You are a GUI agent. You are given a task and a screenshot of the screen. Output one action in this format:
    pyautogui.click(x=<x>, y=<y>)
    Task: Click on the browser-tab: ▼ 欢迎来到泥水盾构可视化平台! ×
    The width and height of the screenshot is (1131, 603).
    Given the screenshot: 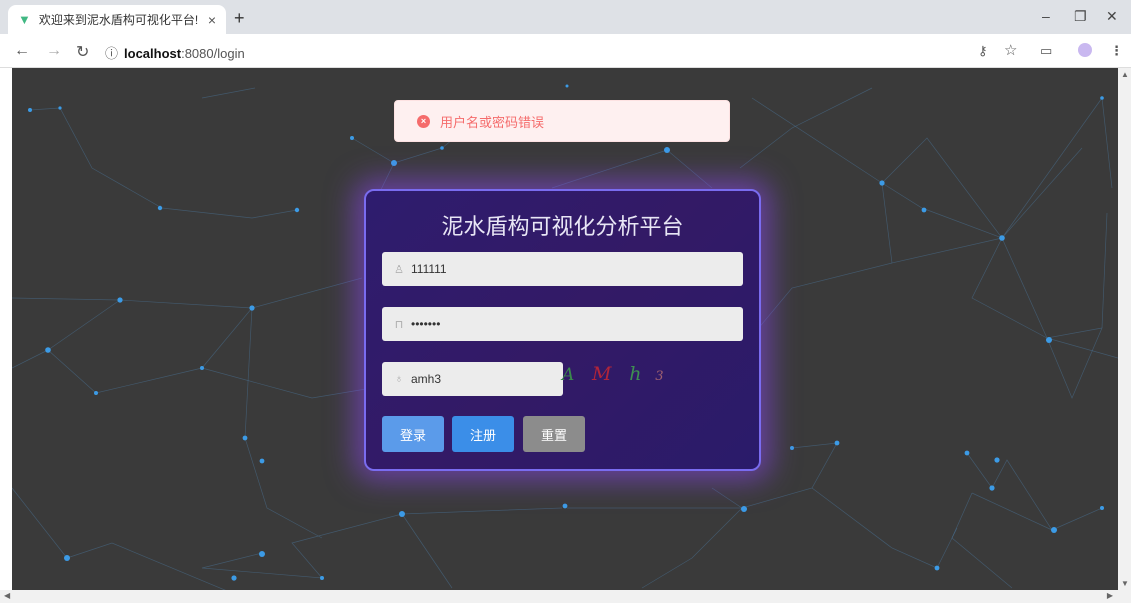 What is the action you would take?
    pyautogui.click(x=117, y=19)
    